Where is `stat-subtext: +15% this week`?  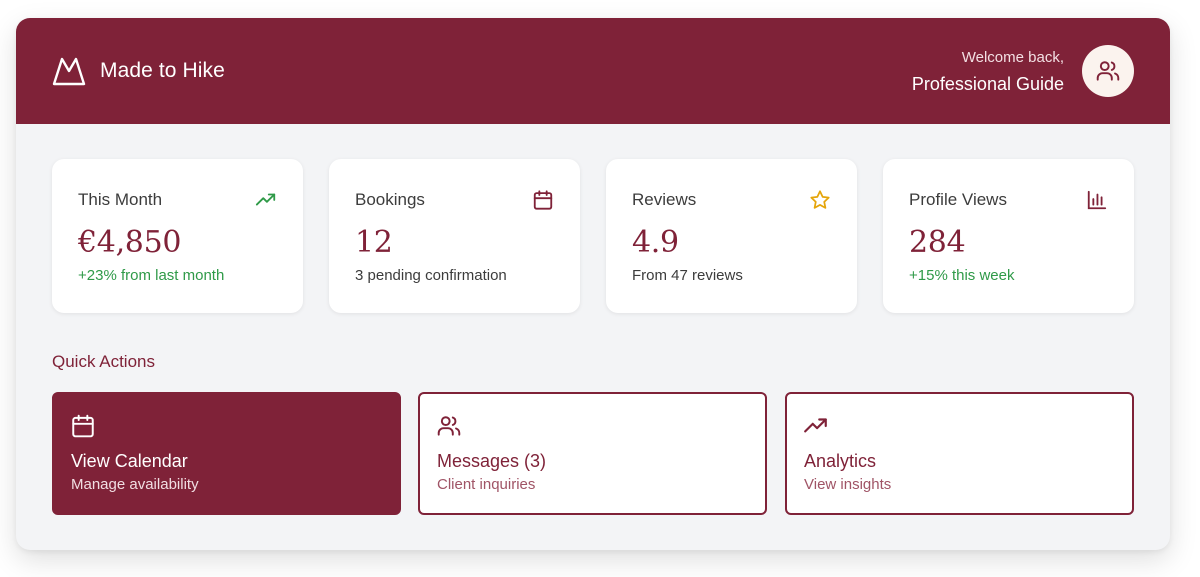
stat-subtext: +15% this week is located at coordinates (962, 275).